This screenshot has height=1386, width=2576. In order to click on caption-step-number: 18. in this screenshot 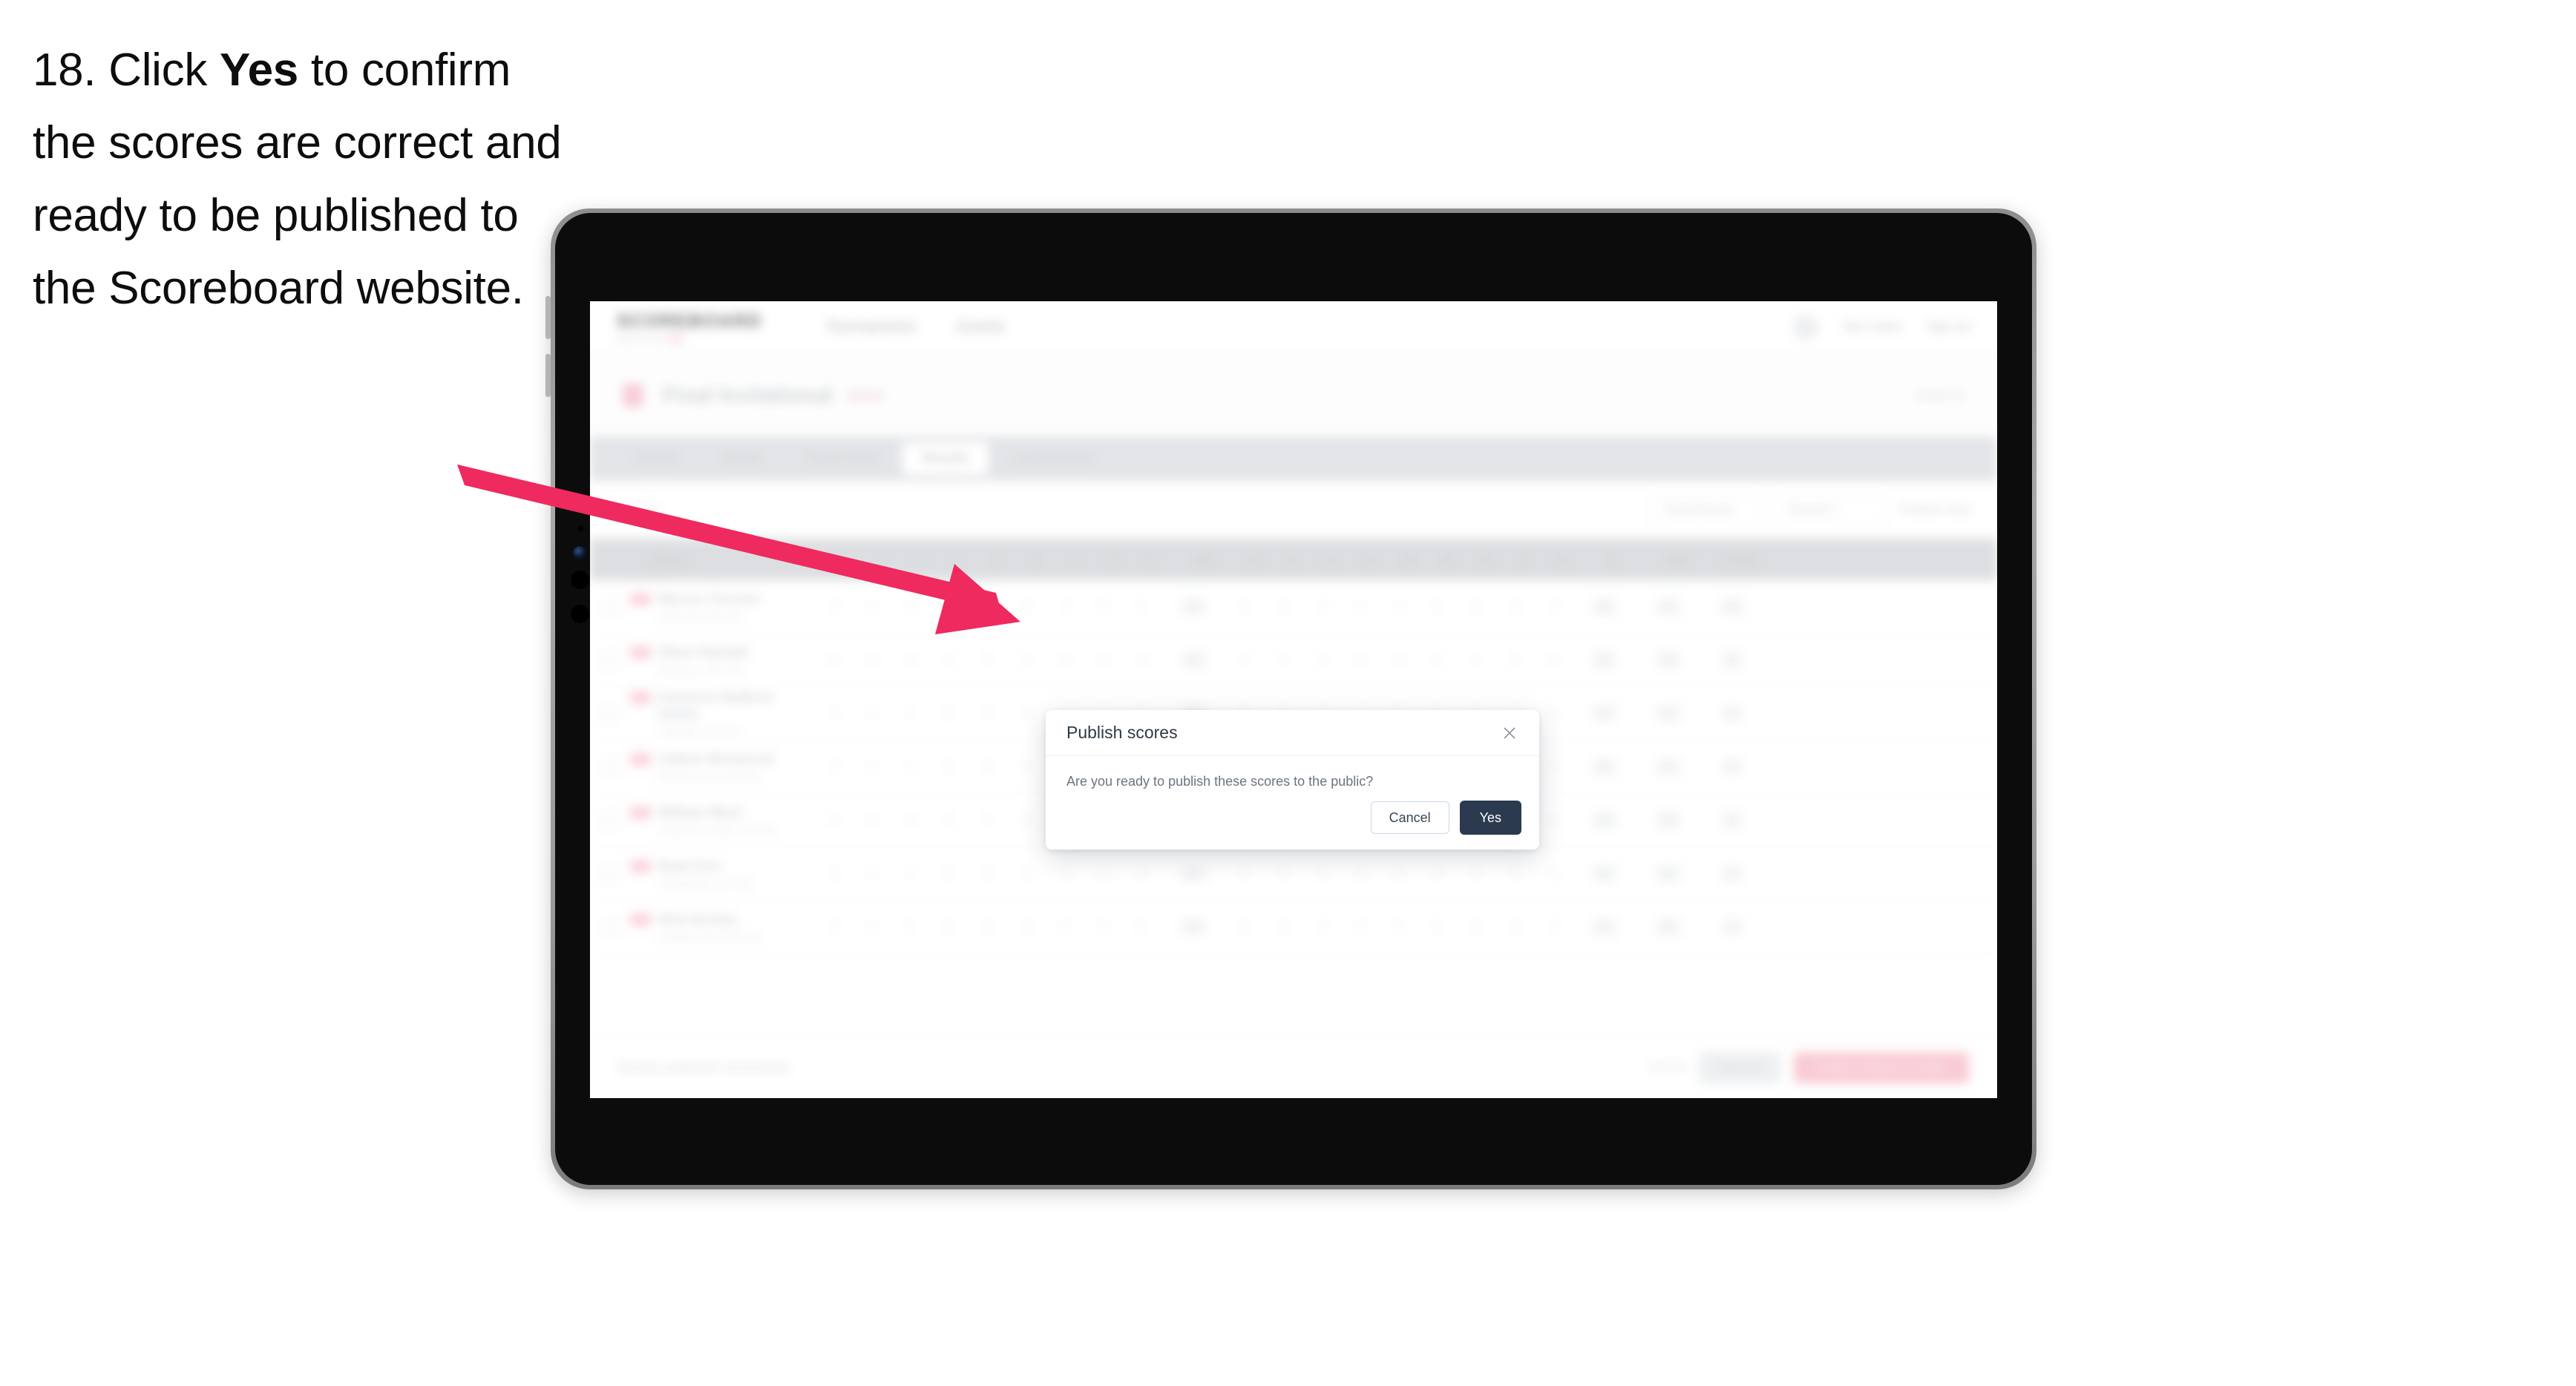, I will do `click(64, 70)`.